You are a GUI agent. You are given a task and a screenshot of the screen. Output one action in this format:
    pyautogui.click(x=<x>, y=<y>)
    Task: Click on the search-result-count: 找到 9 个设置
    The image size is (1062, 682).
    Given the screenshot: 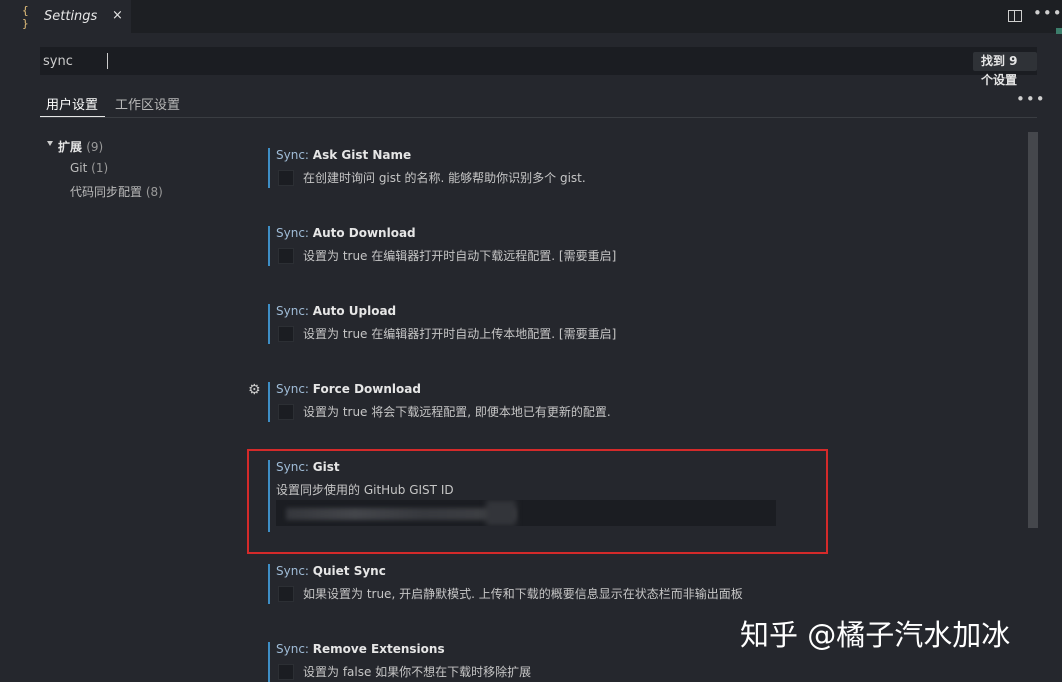 What is the action you would take?
    pyautogui.click(x=1005, y=69)
    